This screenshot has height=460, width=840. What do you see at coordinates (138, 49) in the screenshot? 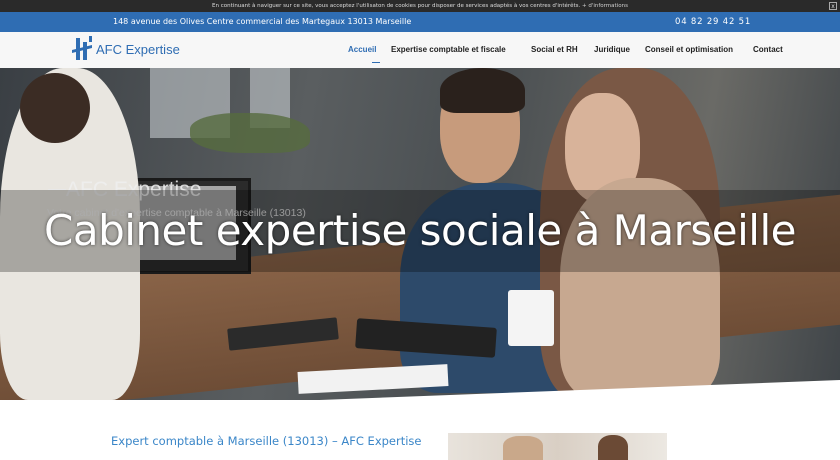
I see `logo-text: AFC Expertise` at bounding box center [138, 49].